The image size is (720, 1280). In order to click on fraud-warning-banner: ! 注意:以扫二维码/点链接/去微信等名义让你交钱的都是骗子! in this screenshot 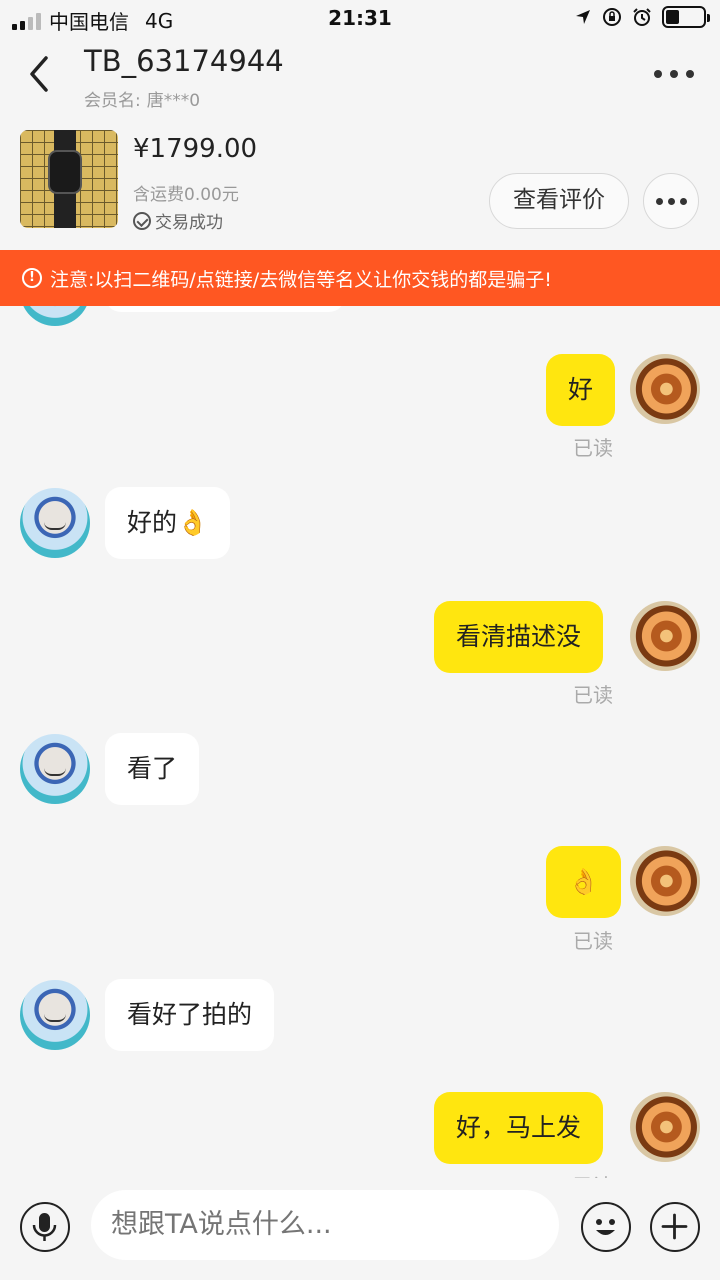, I will do `click(360, 278)`.